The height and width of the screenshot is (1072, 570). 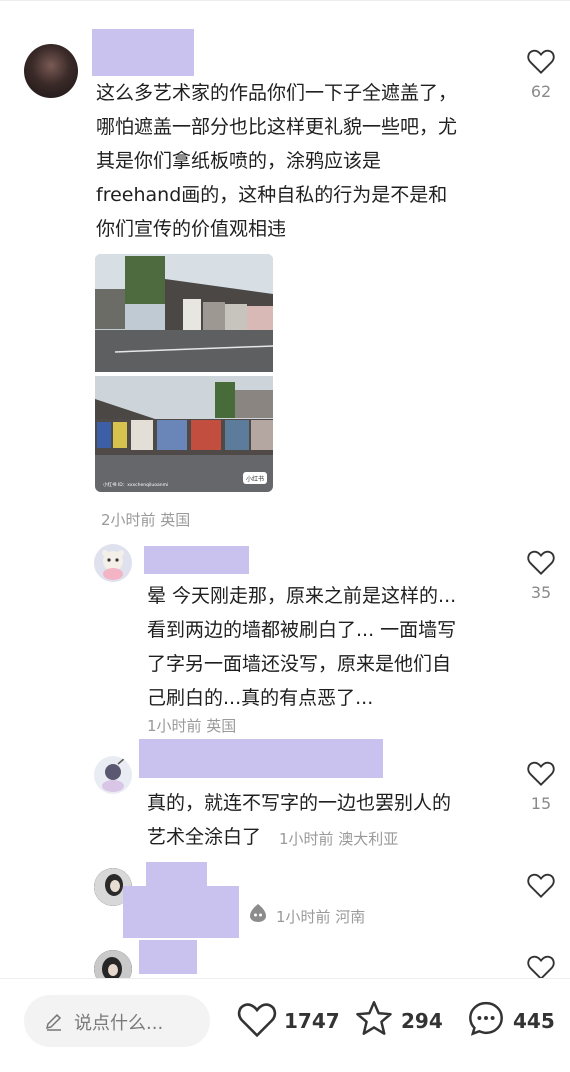 What do you see at coordinates (191, 229) in the screenshot?
I see `comment-text-line: 你们宣传的价值观相违` at bounding box center [191, 229].